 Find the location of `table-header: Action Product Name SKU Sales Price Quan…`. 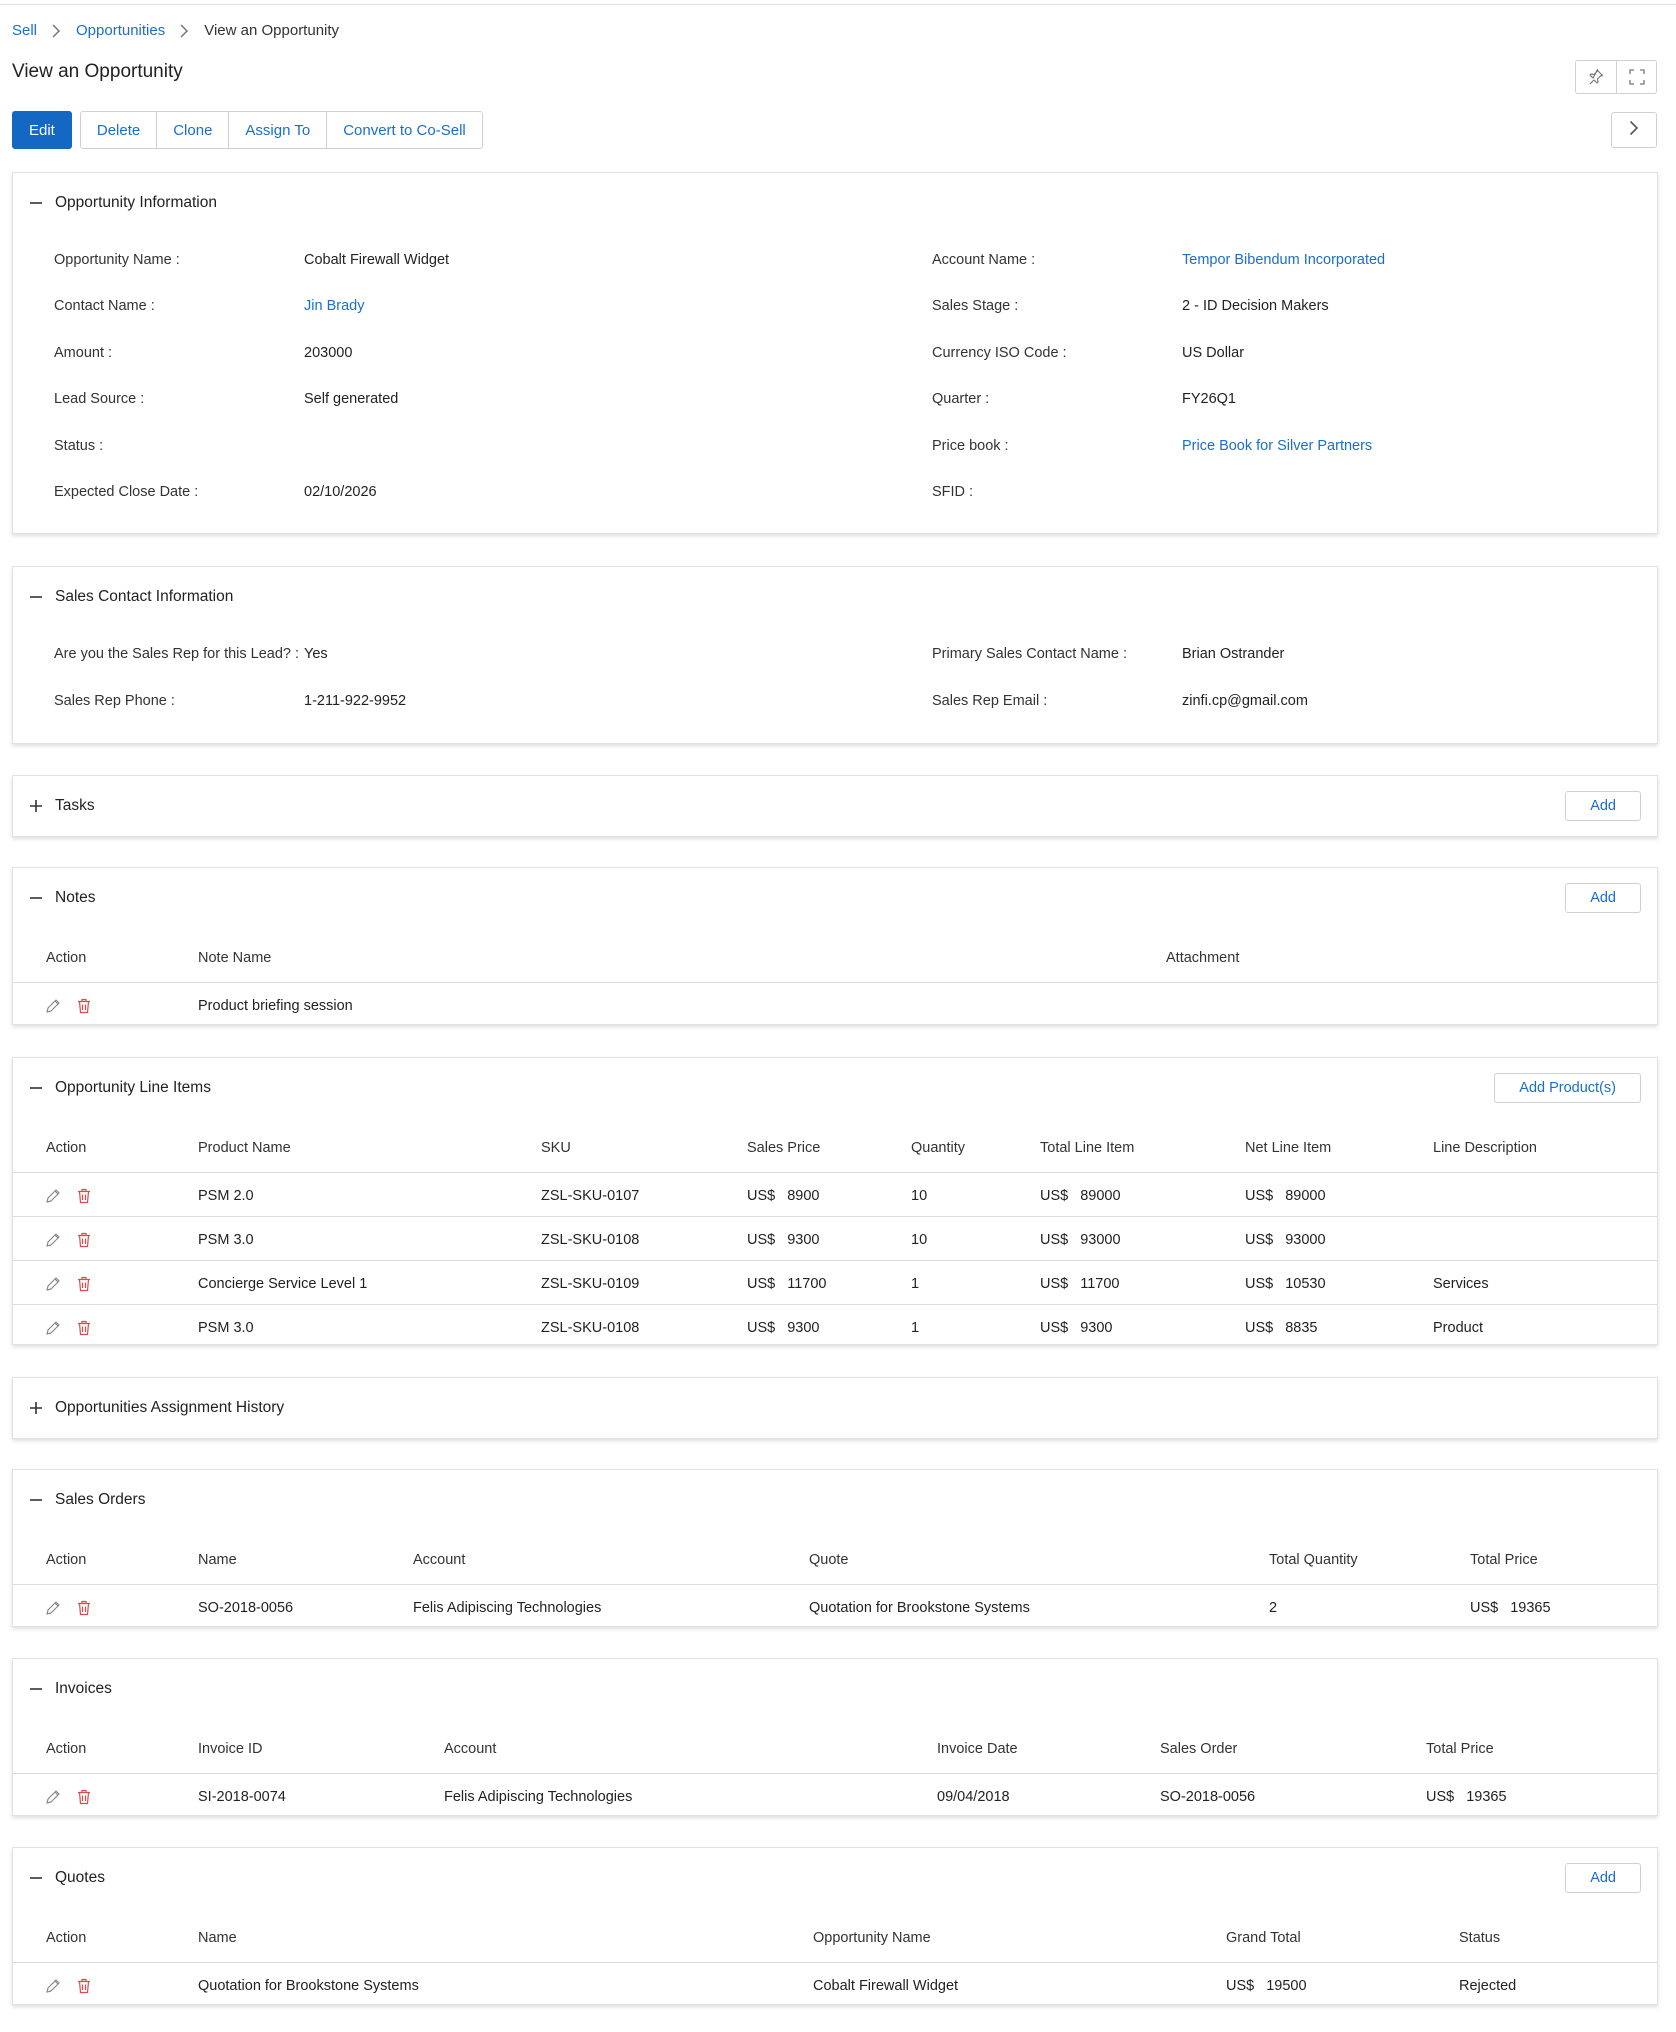

table-header: Action Product Name SKU Sales Price Quan… is located at coordinates (835, 1148).